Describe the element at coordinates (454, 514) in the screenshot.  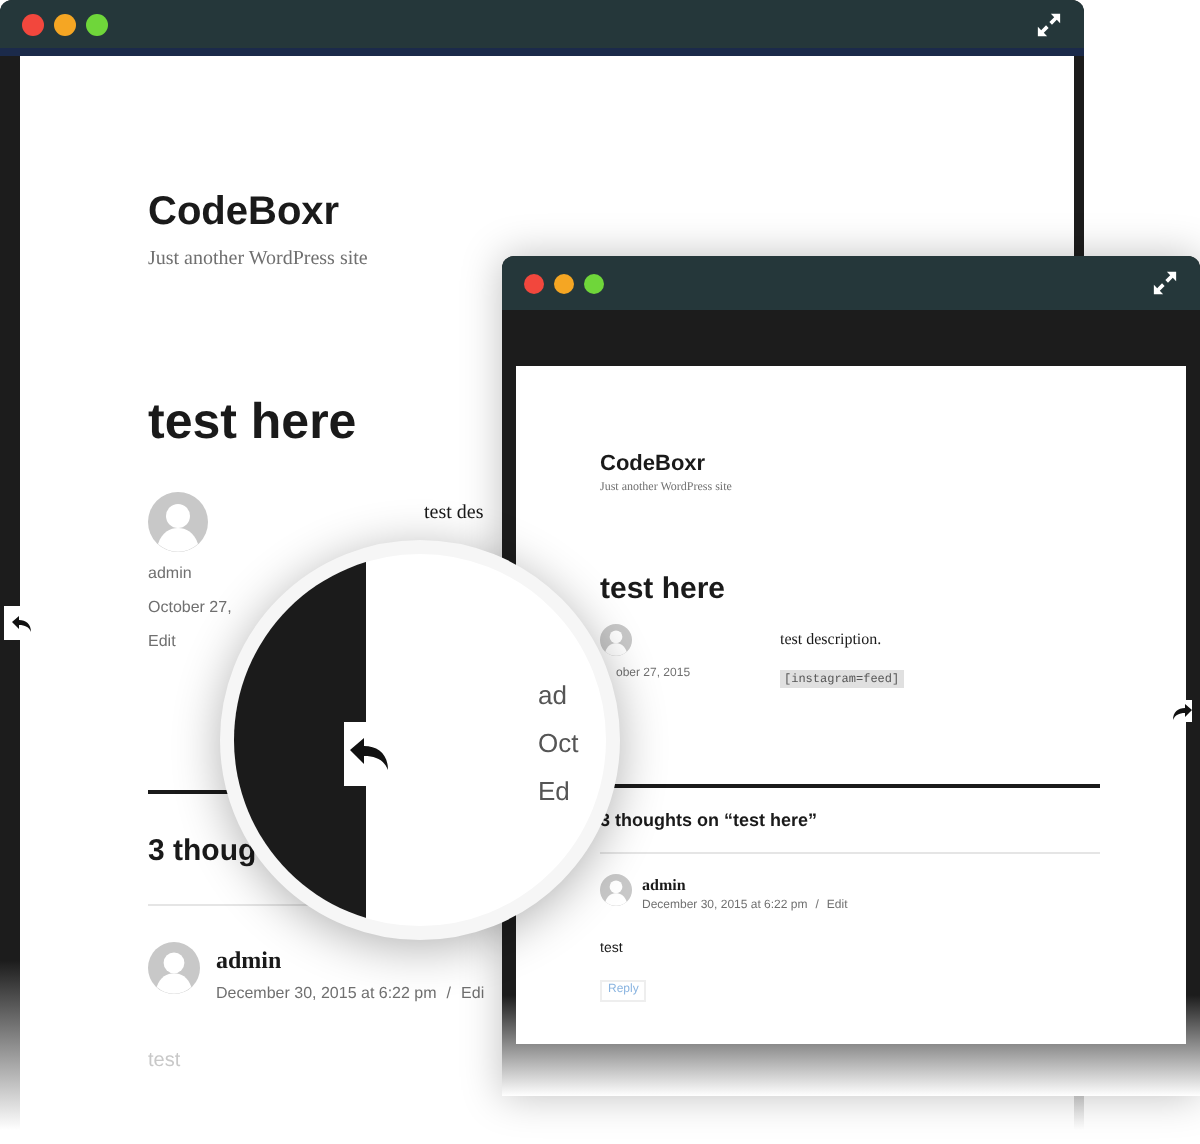
I see `post-excerpt: test des` at that location.